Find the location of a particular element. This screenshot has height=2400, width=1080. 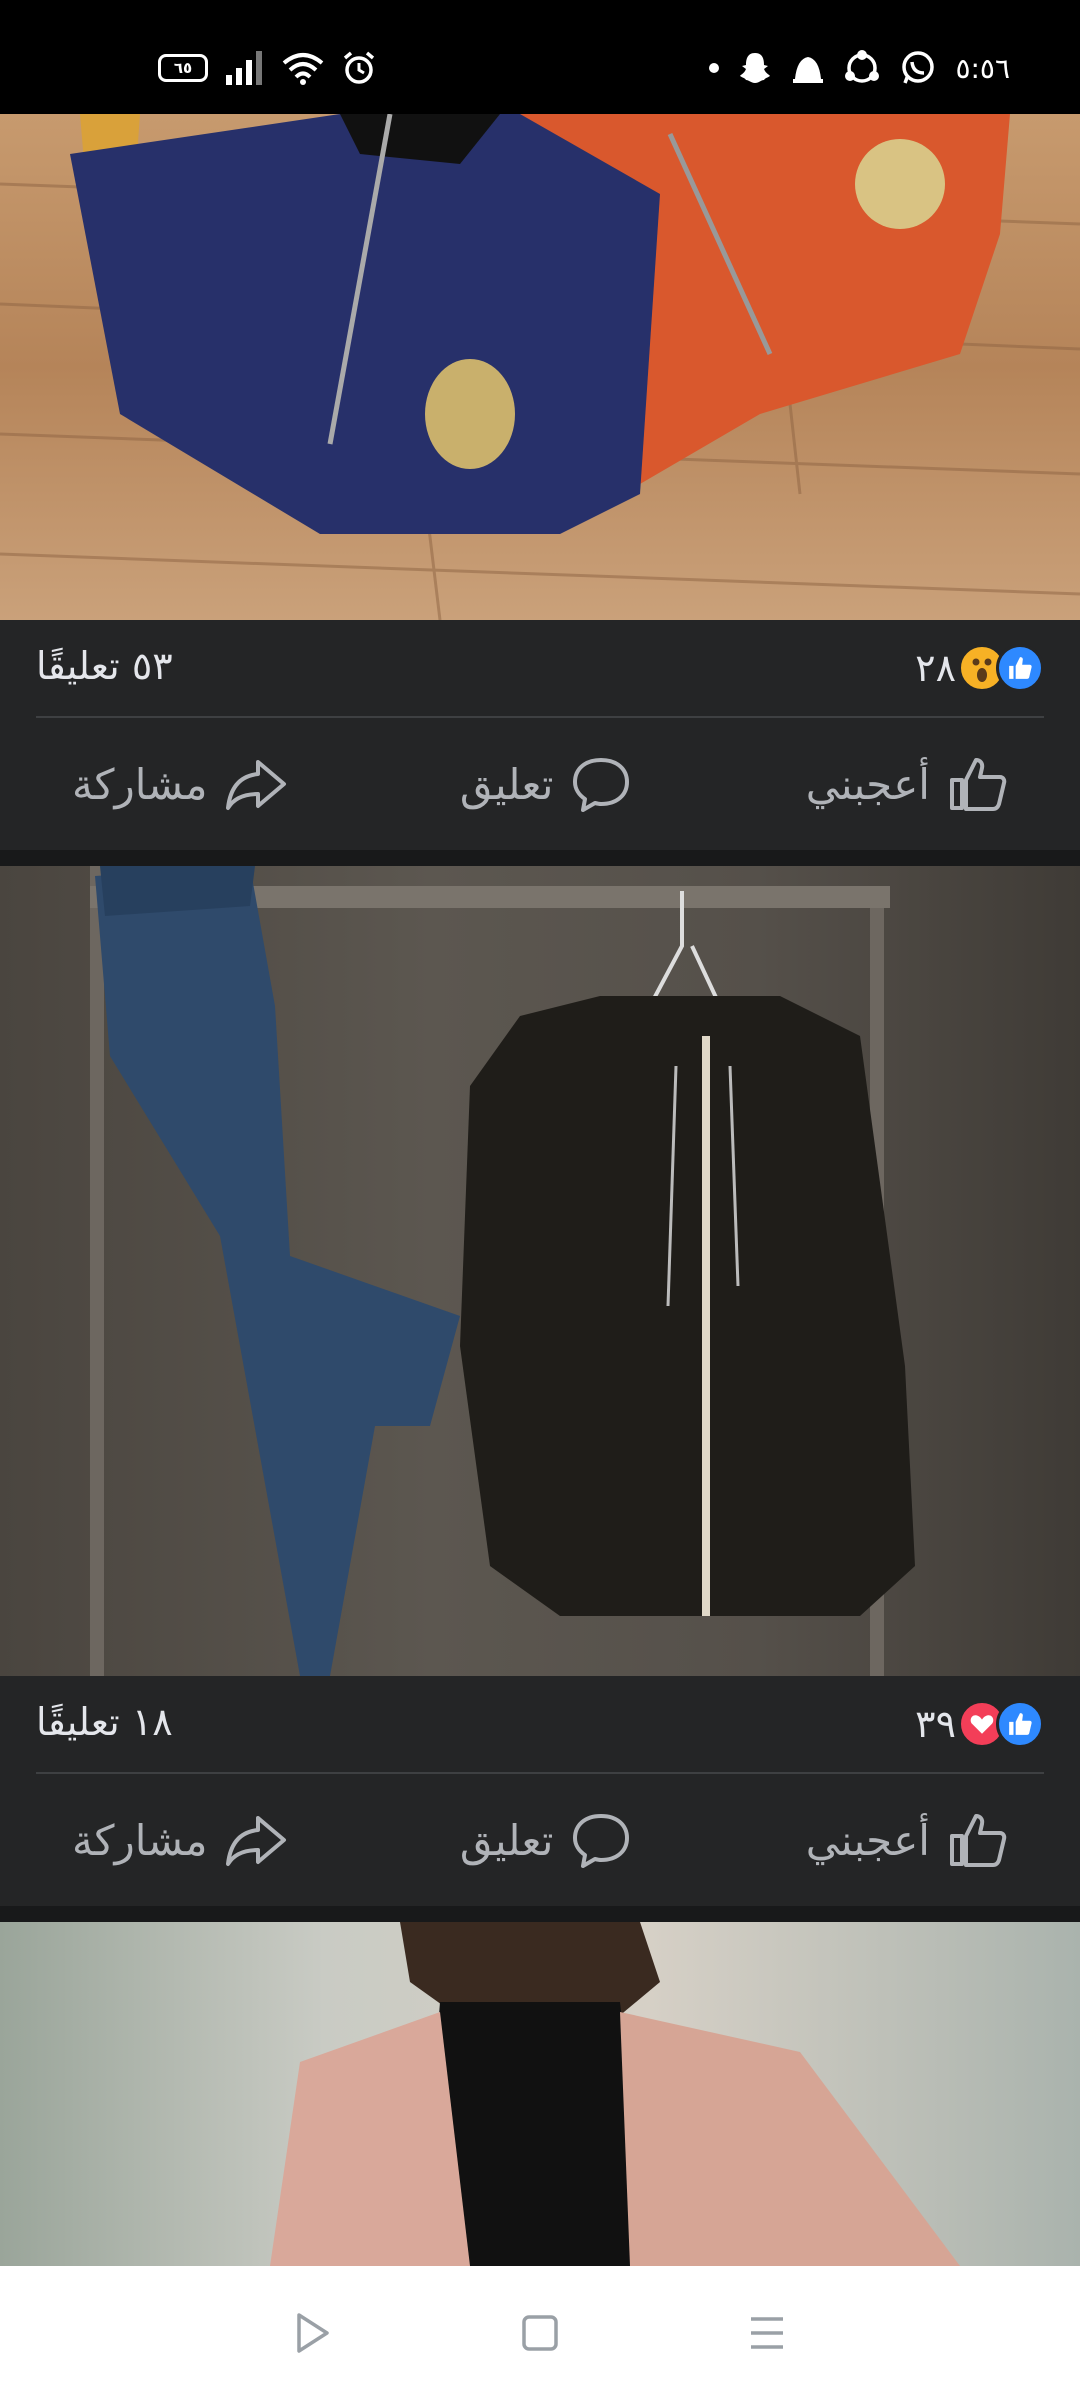

signal-icon is located at coordinates (244, 68).